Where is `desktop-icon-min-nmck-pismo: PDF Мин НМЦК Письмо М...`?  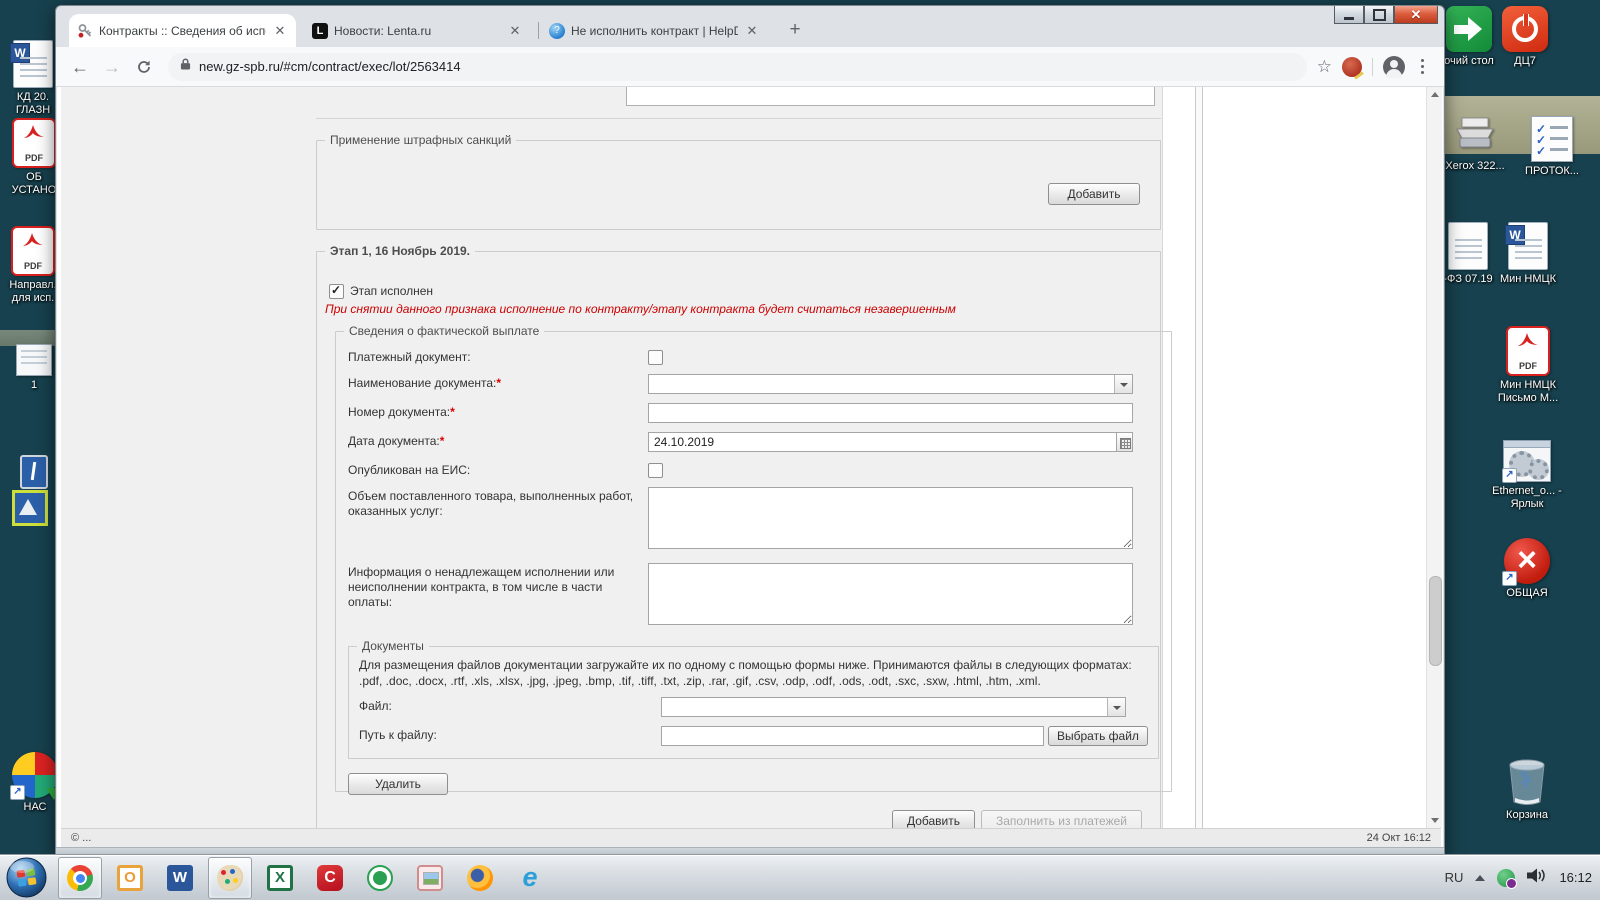 desktop-icon-min-nmck-pismo: PDF Мин НМЦК Письмо М... is located at coordinates (1528, 365).